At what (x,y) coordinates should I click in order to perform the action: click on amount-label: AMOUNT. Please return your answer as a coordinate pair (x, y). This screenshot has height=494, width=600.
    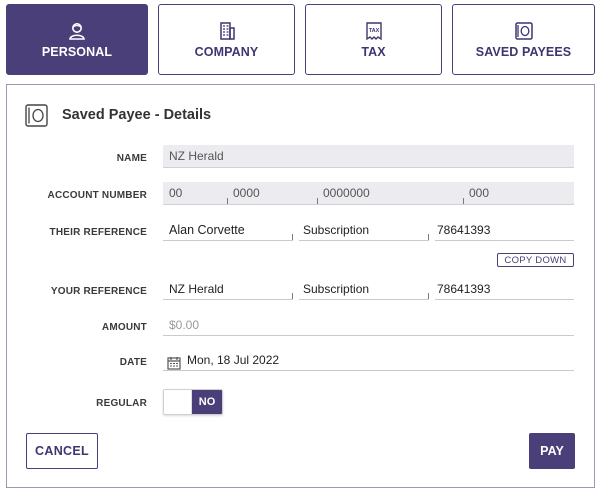
    Looking at the image, I should click on (124, 327).